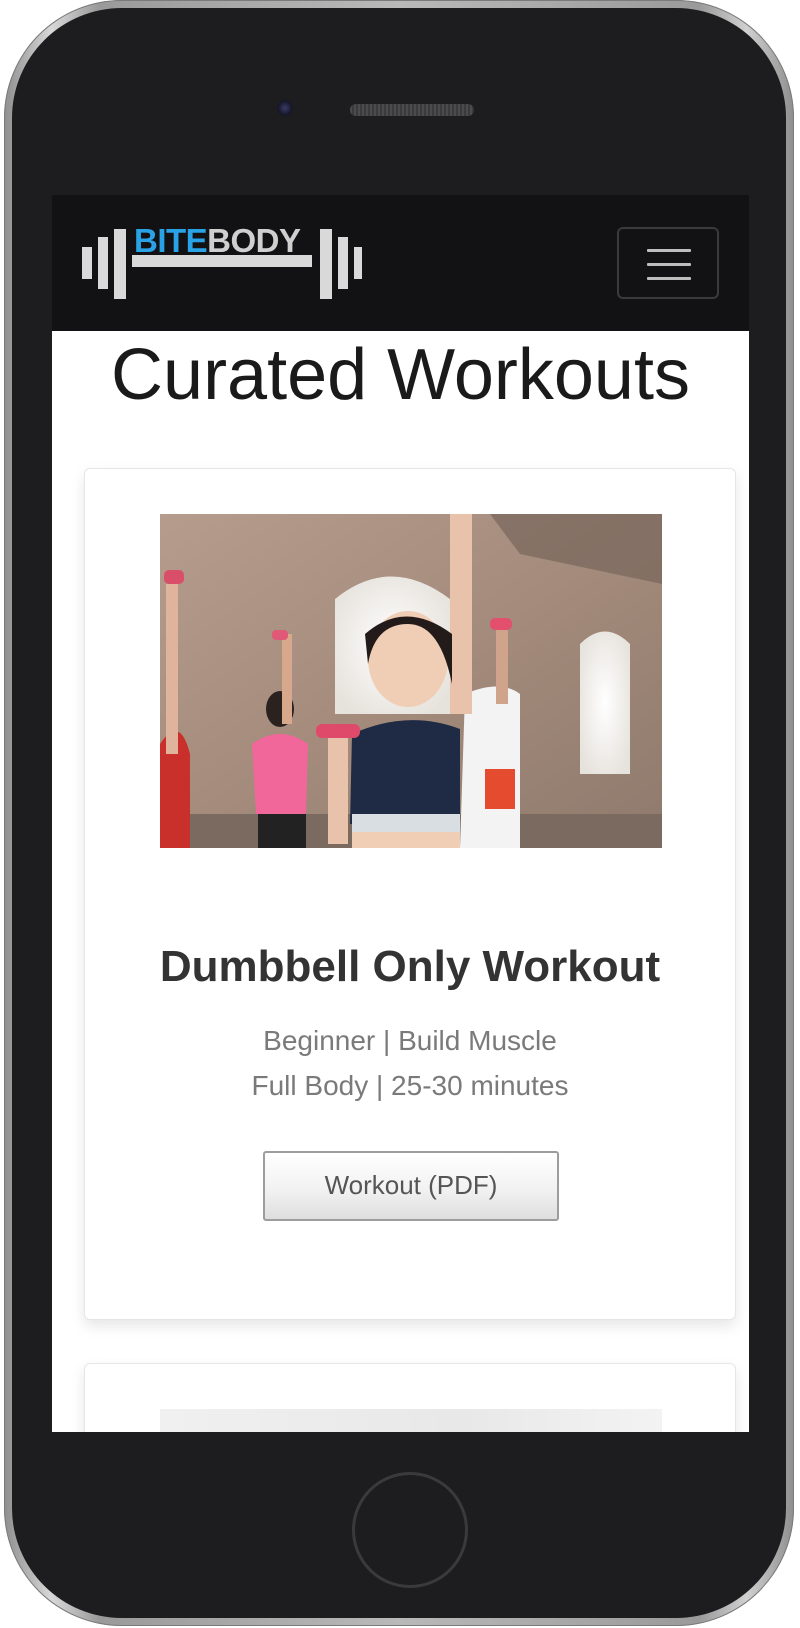 The image size is (800, 1628). Describe the element at coordinates (410, 1085) in the screenshot. I see `workout-meta-focus-duration: Full Body | 25-30 minutes` at that location.